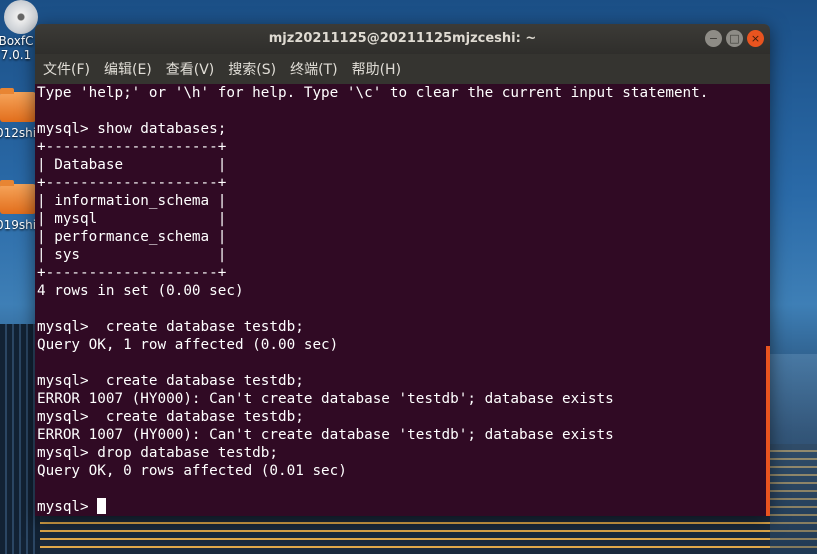 The width and height of the screenshot is (817, 554). Describe the element at coordinates (158, 453) in the screenshot. I see `terminal-line: mysql> drop database testdb;` at that location.